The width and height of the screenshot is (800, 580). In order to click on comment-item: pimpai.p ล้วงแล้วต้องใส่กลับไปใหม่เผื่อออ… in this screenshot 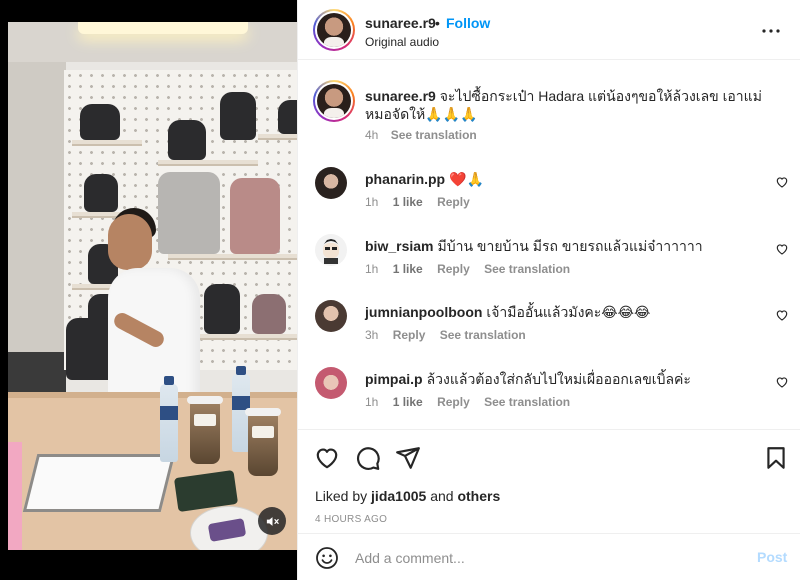, I will do `click(549, 400)`.